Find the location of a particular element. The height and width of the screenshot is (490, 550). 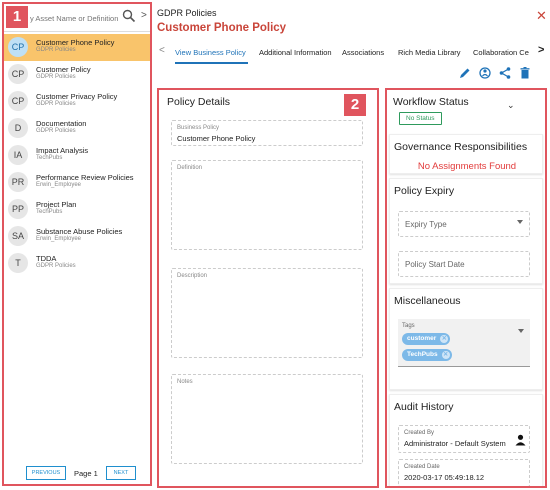

asset-name: Project Plan is located at coordinates (56, 204).